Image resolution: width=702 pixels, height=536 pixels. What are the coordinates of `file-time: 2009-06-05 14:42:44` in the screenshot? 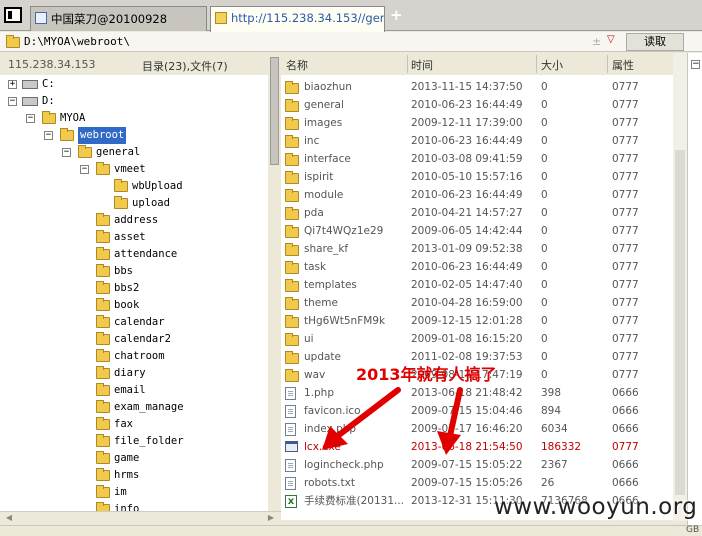 It's located at (467, 231).